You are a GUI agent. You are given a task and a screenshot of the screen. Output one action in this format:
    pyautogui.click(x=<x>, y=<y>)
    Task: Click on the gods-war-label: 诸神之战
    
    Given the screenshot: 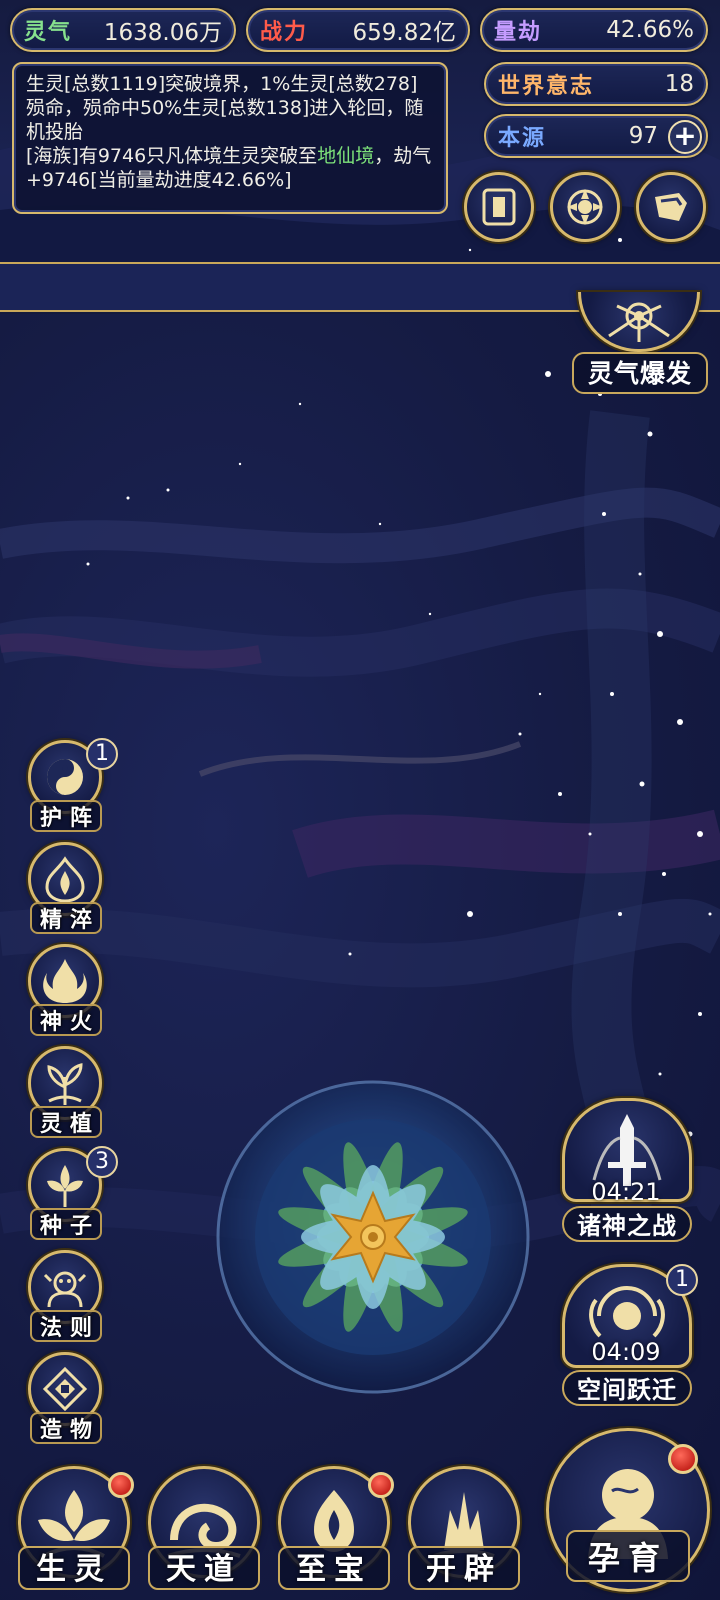 What is the action you would take?
    pyautogui.click(x=627, y=1224)
    